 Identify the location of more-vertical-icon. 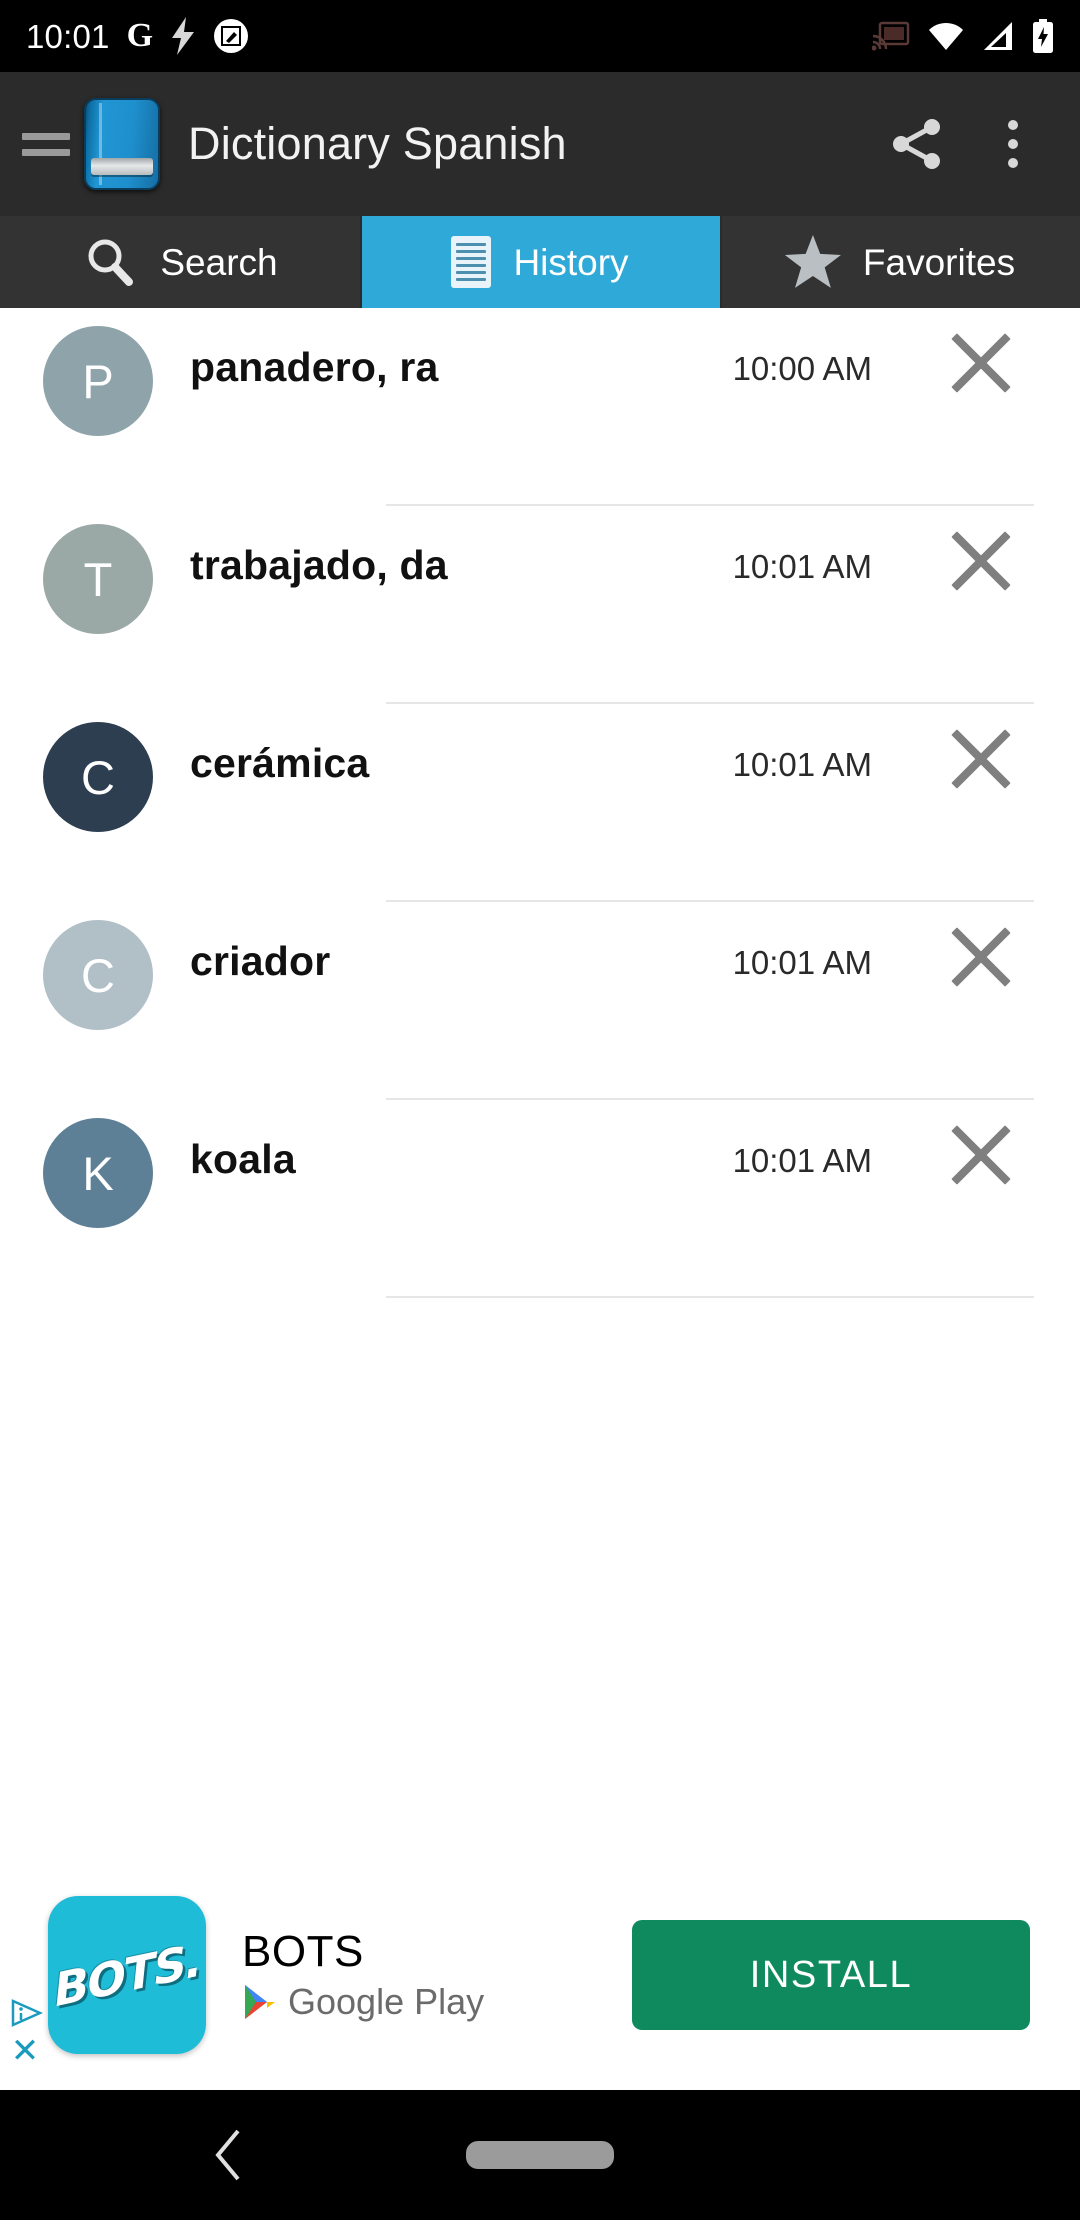
(1013, 144).